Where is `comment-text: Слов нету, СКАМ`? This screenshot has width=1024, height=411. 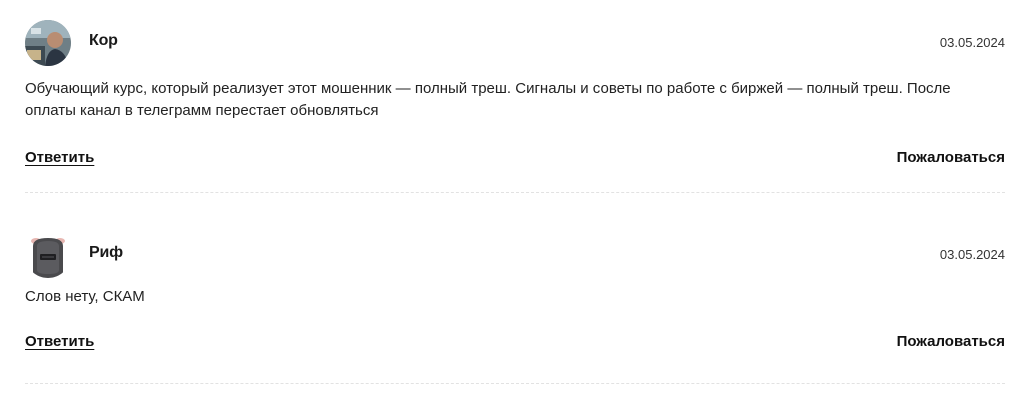
comment-text: Слов нету, СКАМ is located at coordinates (85, 296).